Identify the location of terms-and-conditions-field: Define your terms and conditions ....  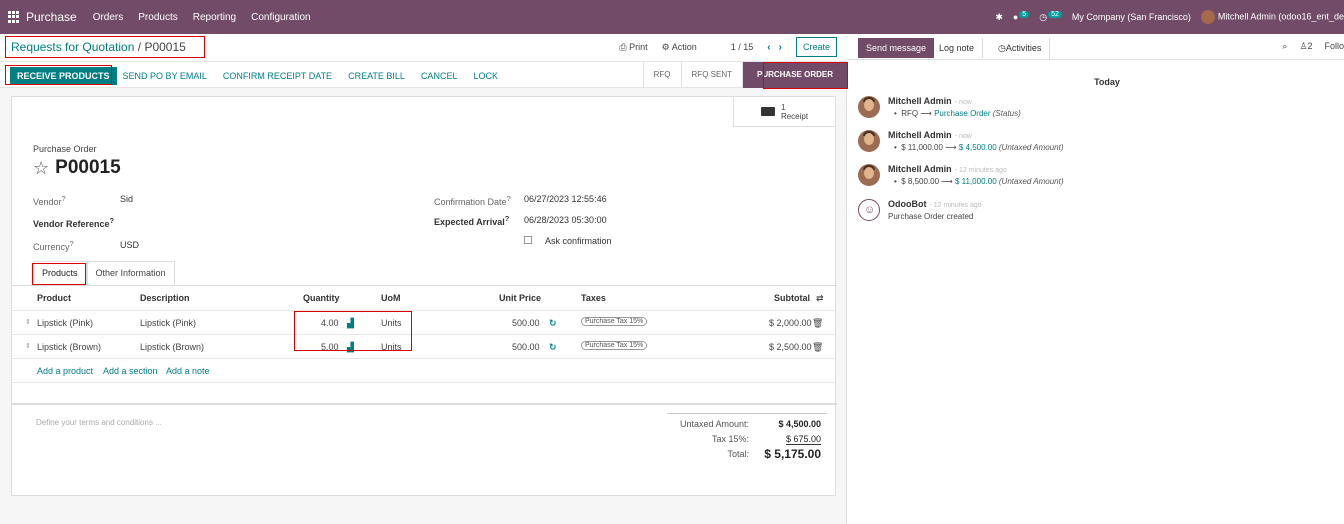
(99, 422).